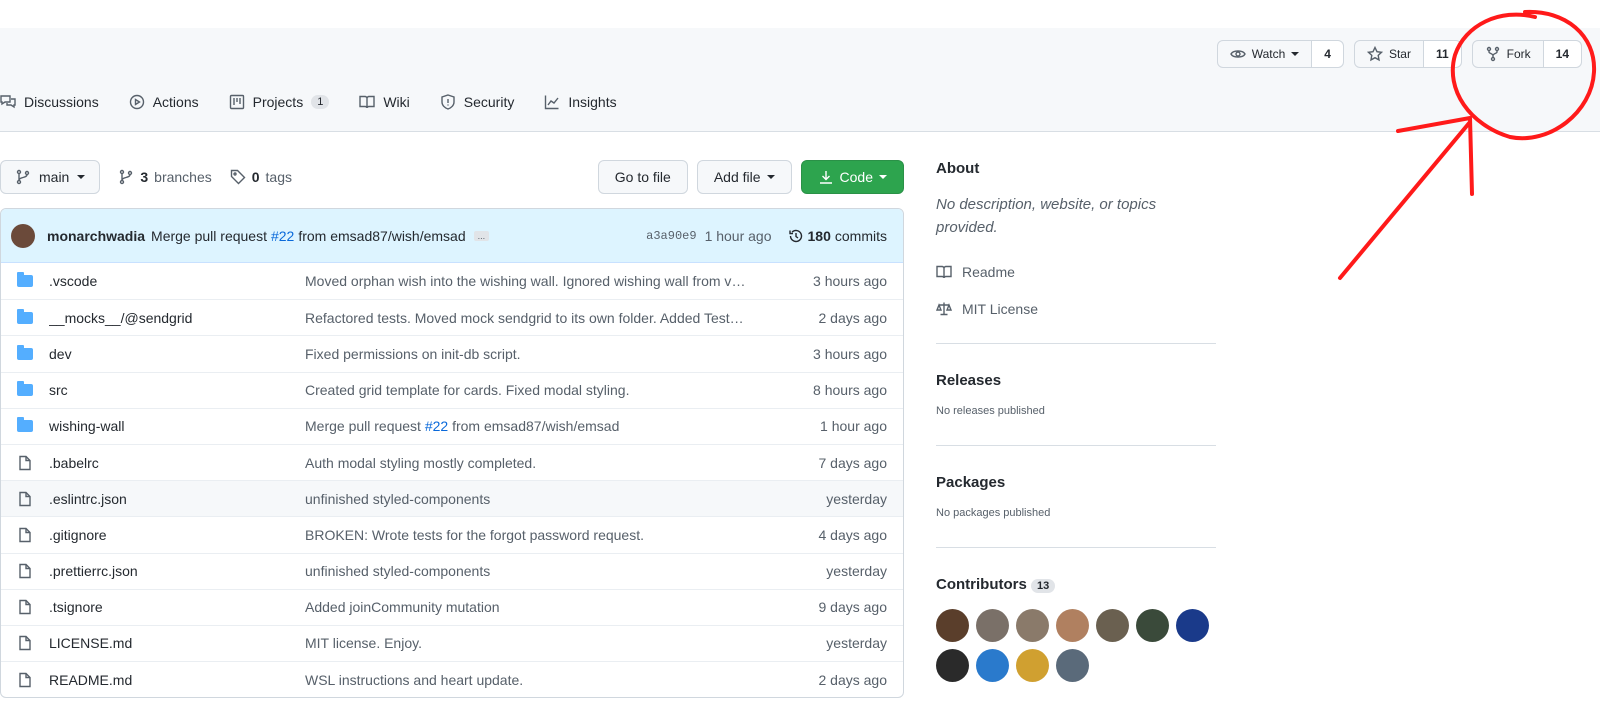  Describe the element at coordinates (837, 236) in the screenshot. I see `commits-link: 180 commits` at that location.